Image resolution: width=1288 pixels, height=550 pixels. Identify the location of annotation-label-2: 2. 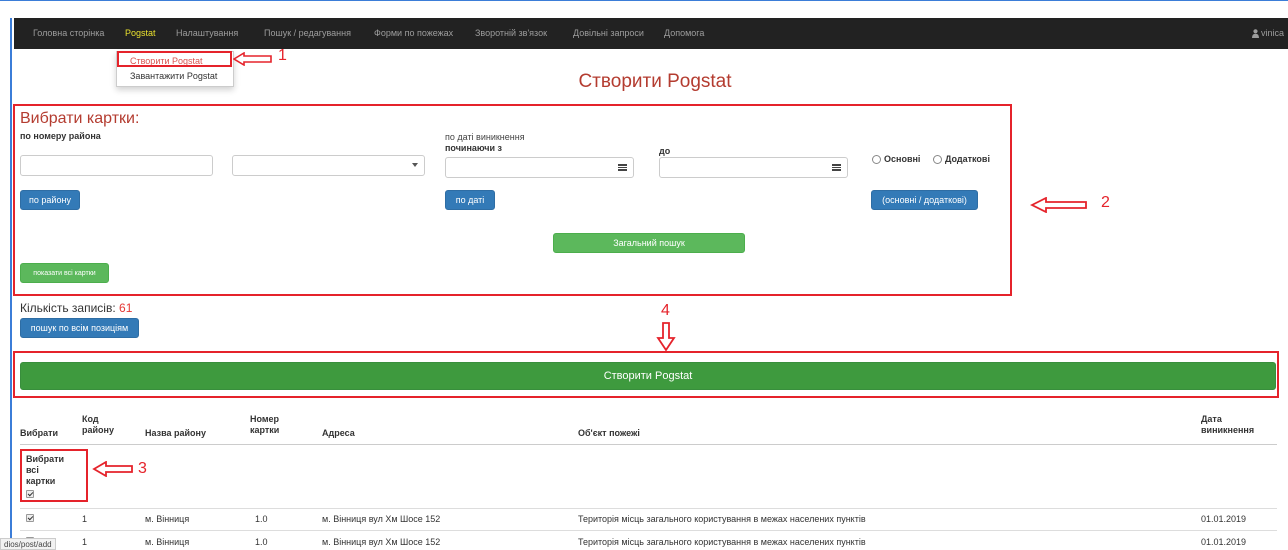
(1105, 202).